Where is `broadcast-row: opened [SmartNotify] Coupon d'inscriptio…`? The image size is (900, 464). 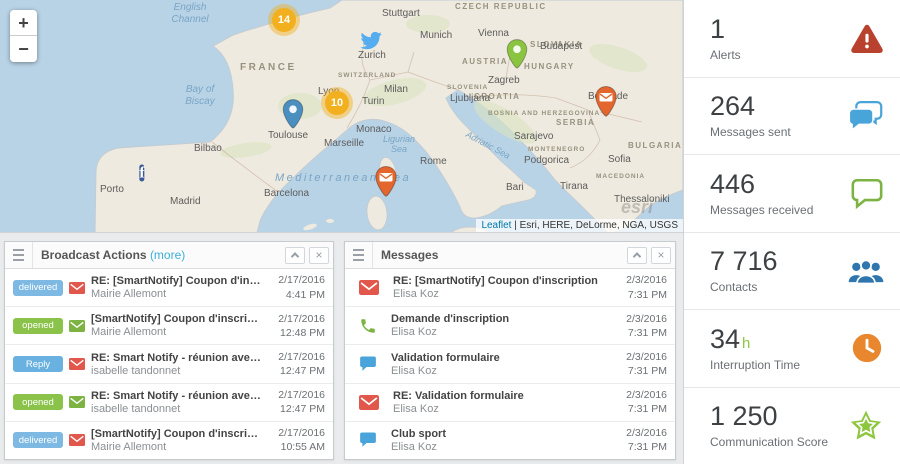
broadcast-row: opened [SmartNotify] Coupon d'inscriptio… is located at coordinates (169, 326).